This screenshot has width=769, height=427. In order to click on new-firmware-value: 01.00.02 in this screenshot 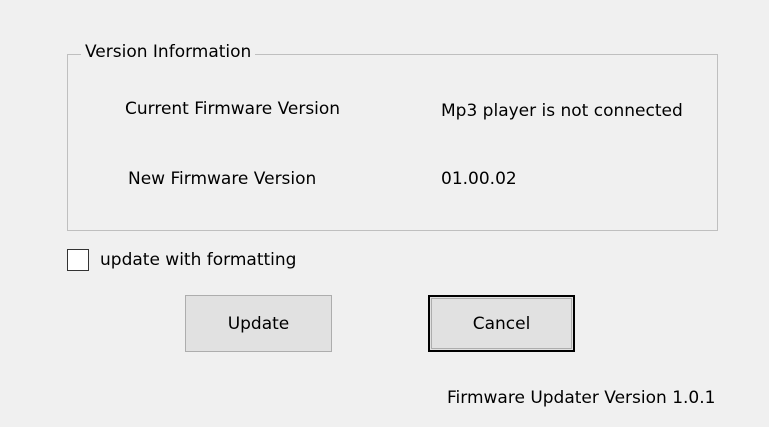, I will do `click(479, 179)`.